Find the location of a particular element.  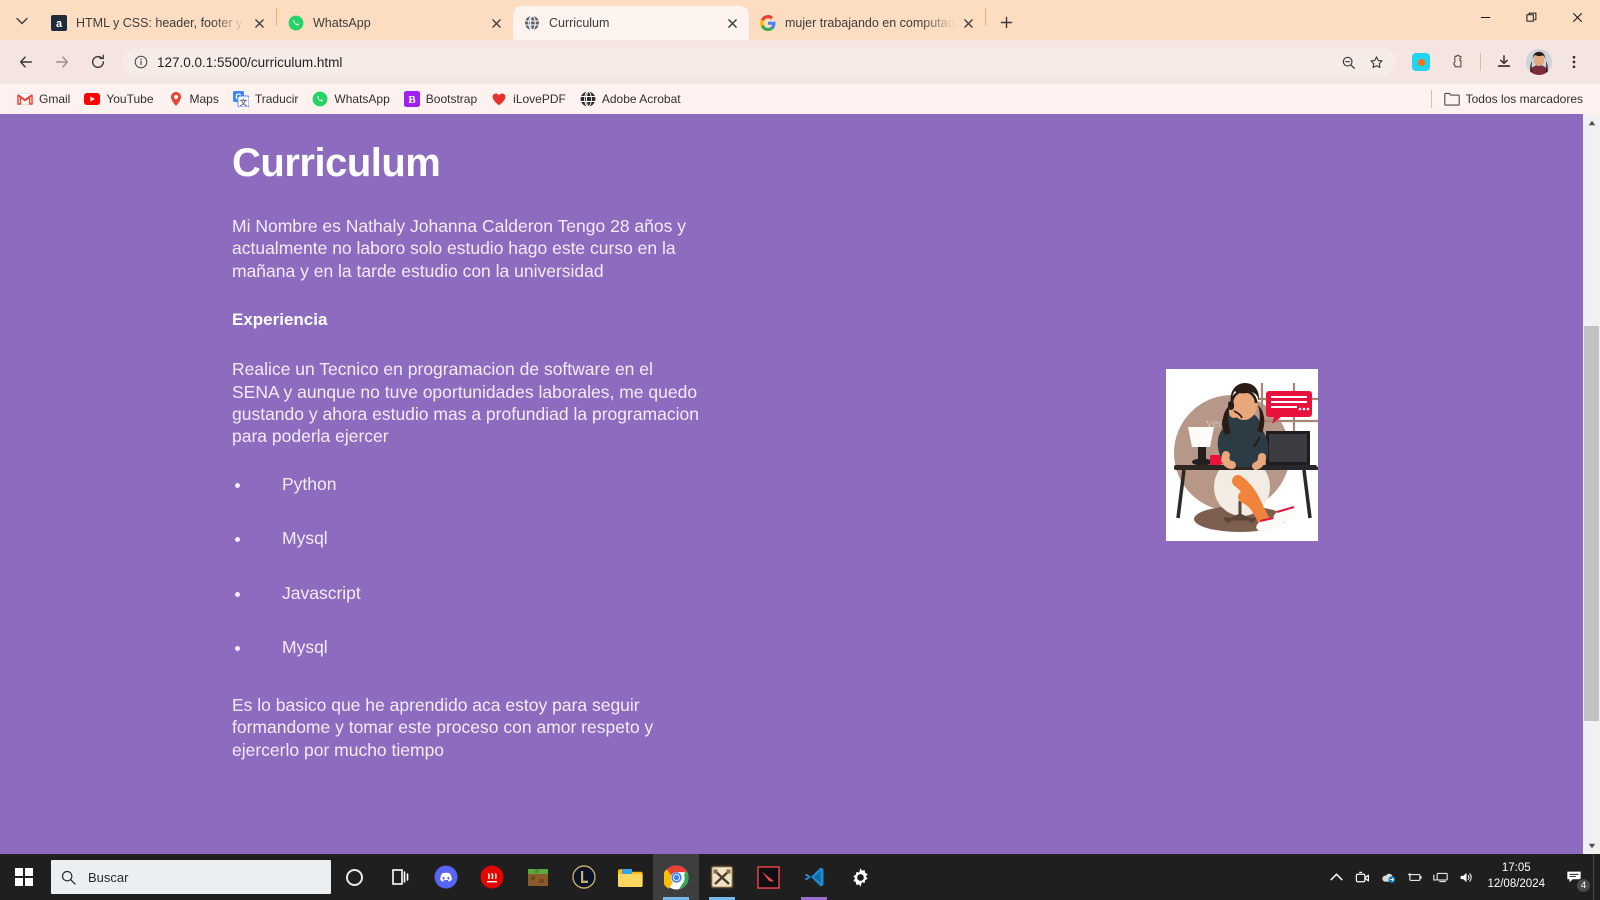

discord-icon is located at coordinates (446, 877).